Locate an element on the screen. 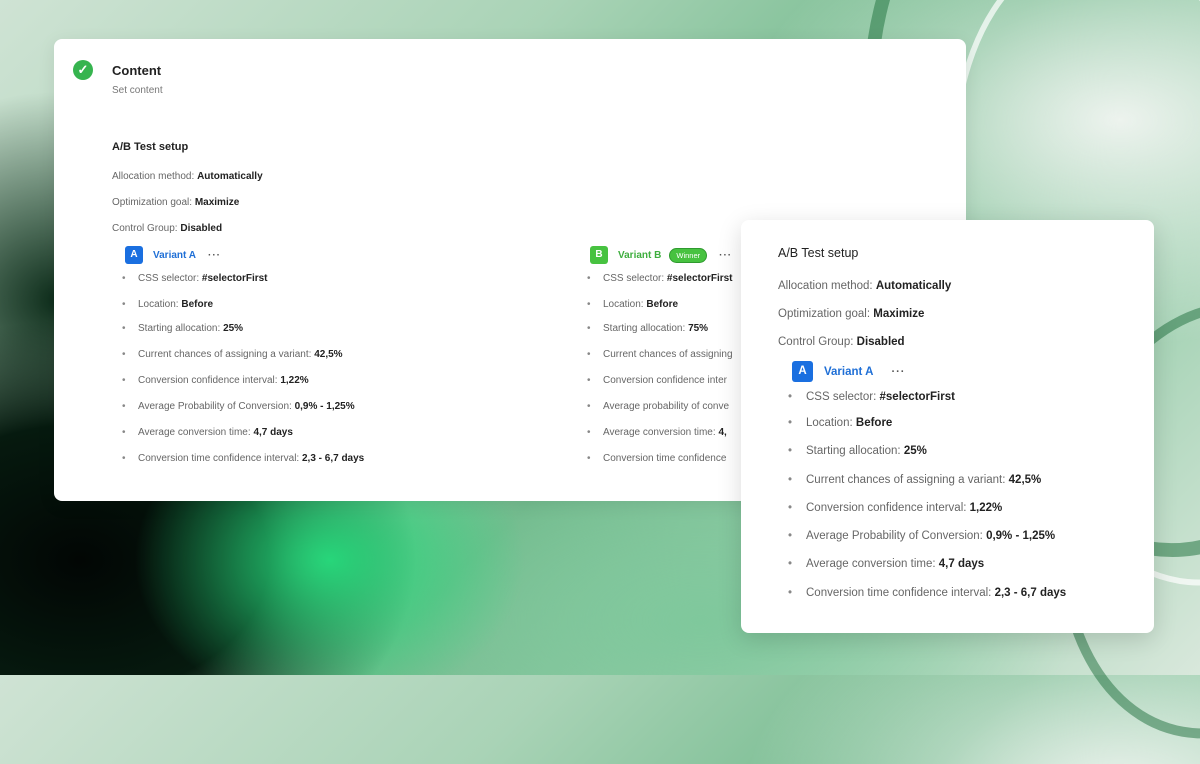 The height and width of the screenshot is (764, 1200). checkmark-icon: ✓ is located at coordinates (83, 70).